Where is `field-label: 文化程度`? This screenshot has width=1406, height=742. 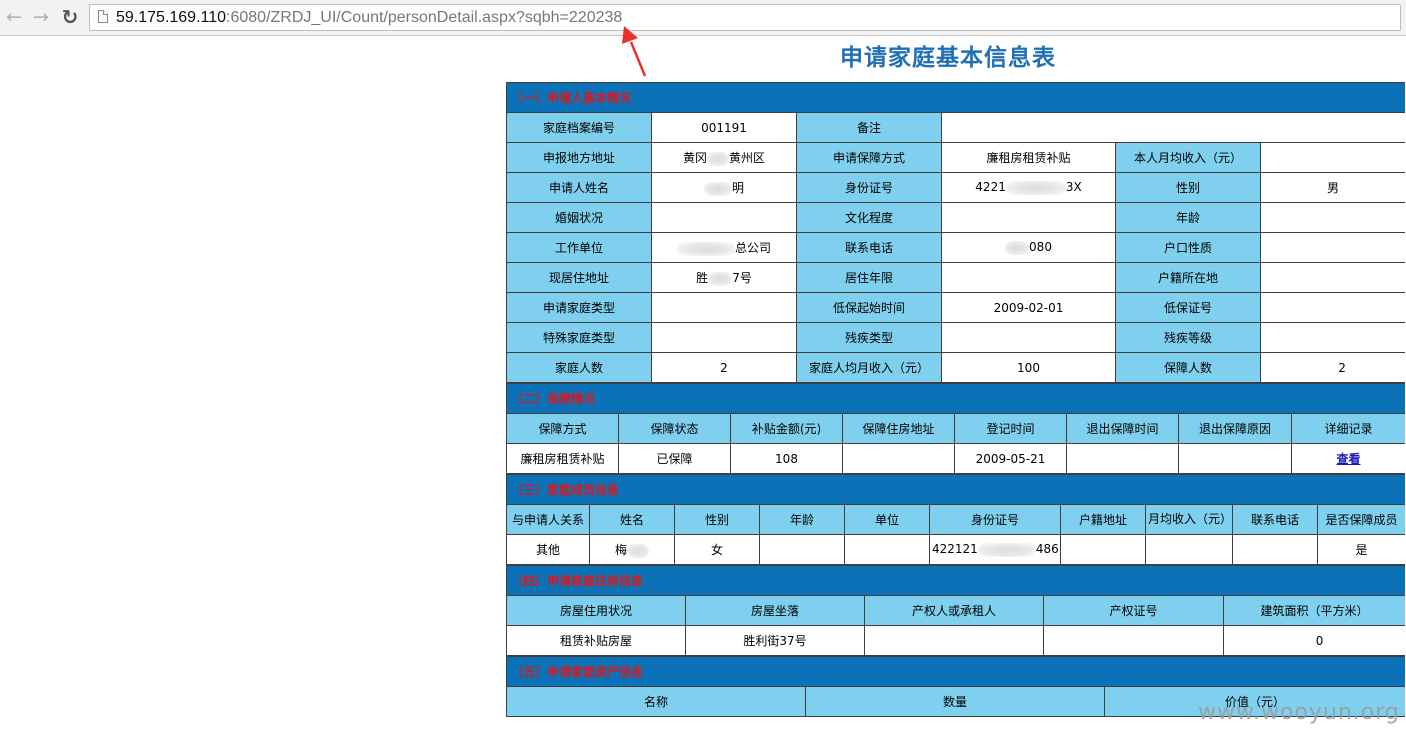
field-label: 文化程度 is located at coordinates (869, 217).